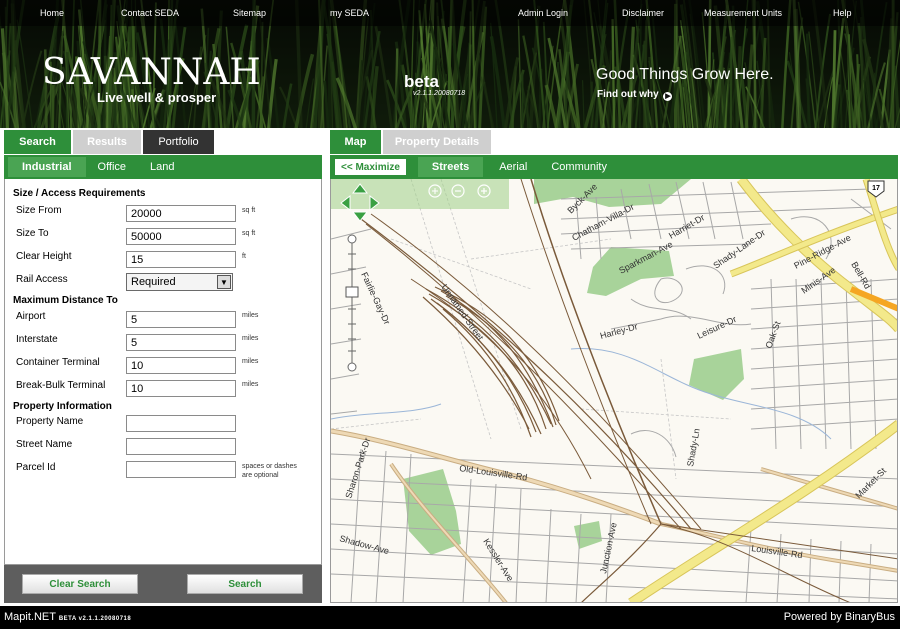  What do you see at coordinates (777, 551) in the screenshot?
I see `street-label: Louisville-Rd` at bounding box center [777, 551].